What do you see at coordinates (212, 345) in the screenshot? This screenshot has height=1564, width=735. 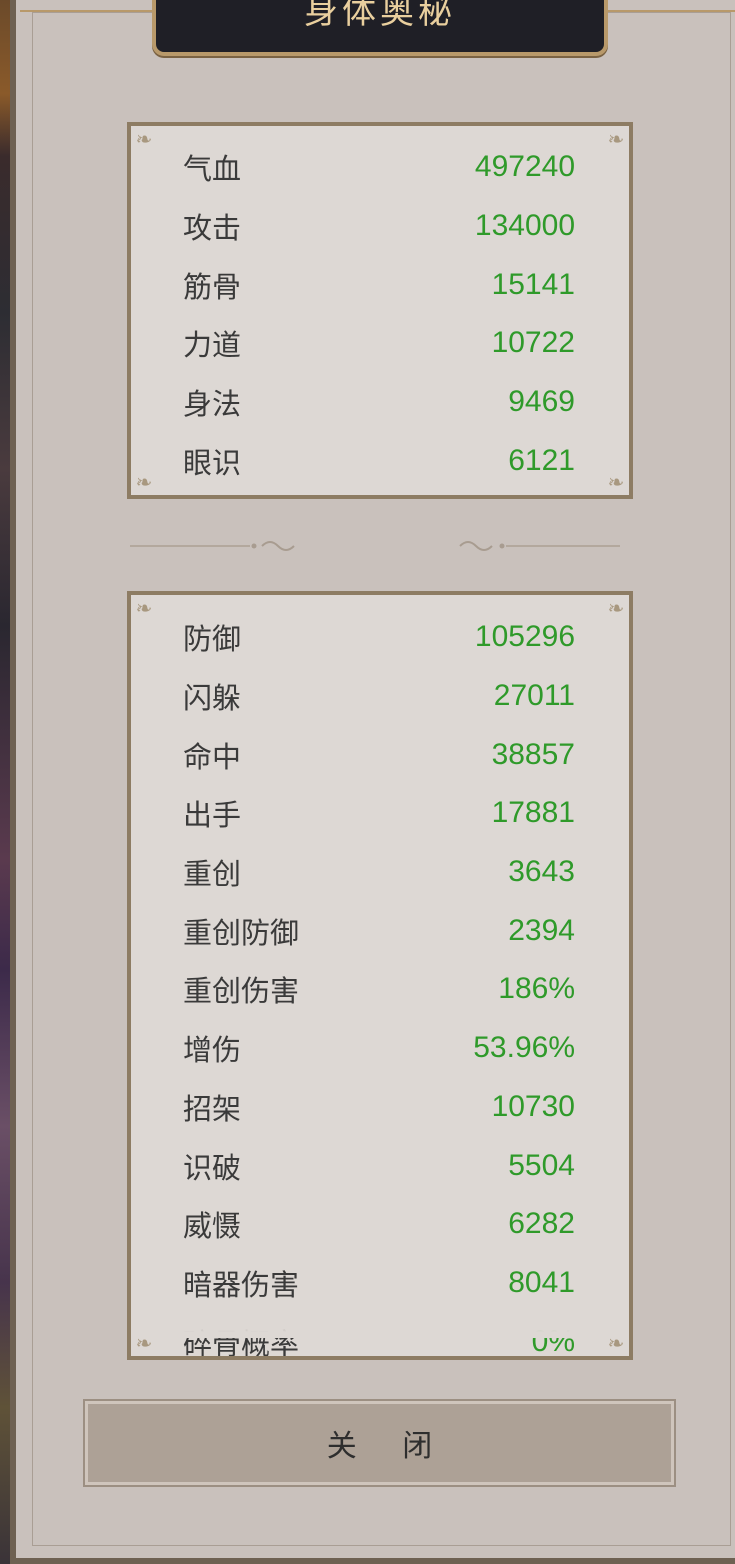 I see `stat-label: 力道` at bounding box center [212, 345].